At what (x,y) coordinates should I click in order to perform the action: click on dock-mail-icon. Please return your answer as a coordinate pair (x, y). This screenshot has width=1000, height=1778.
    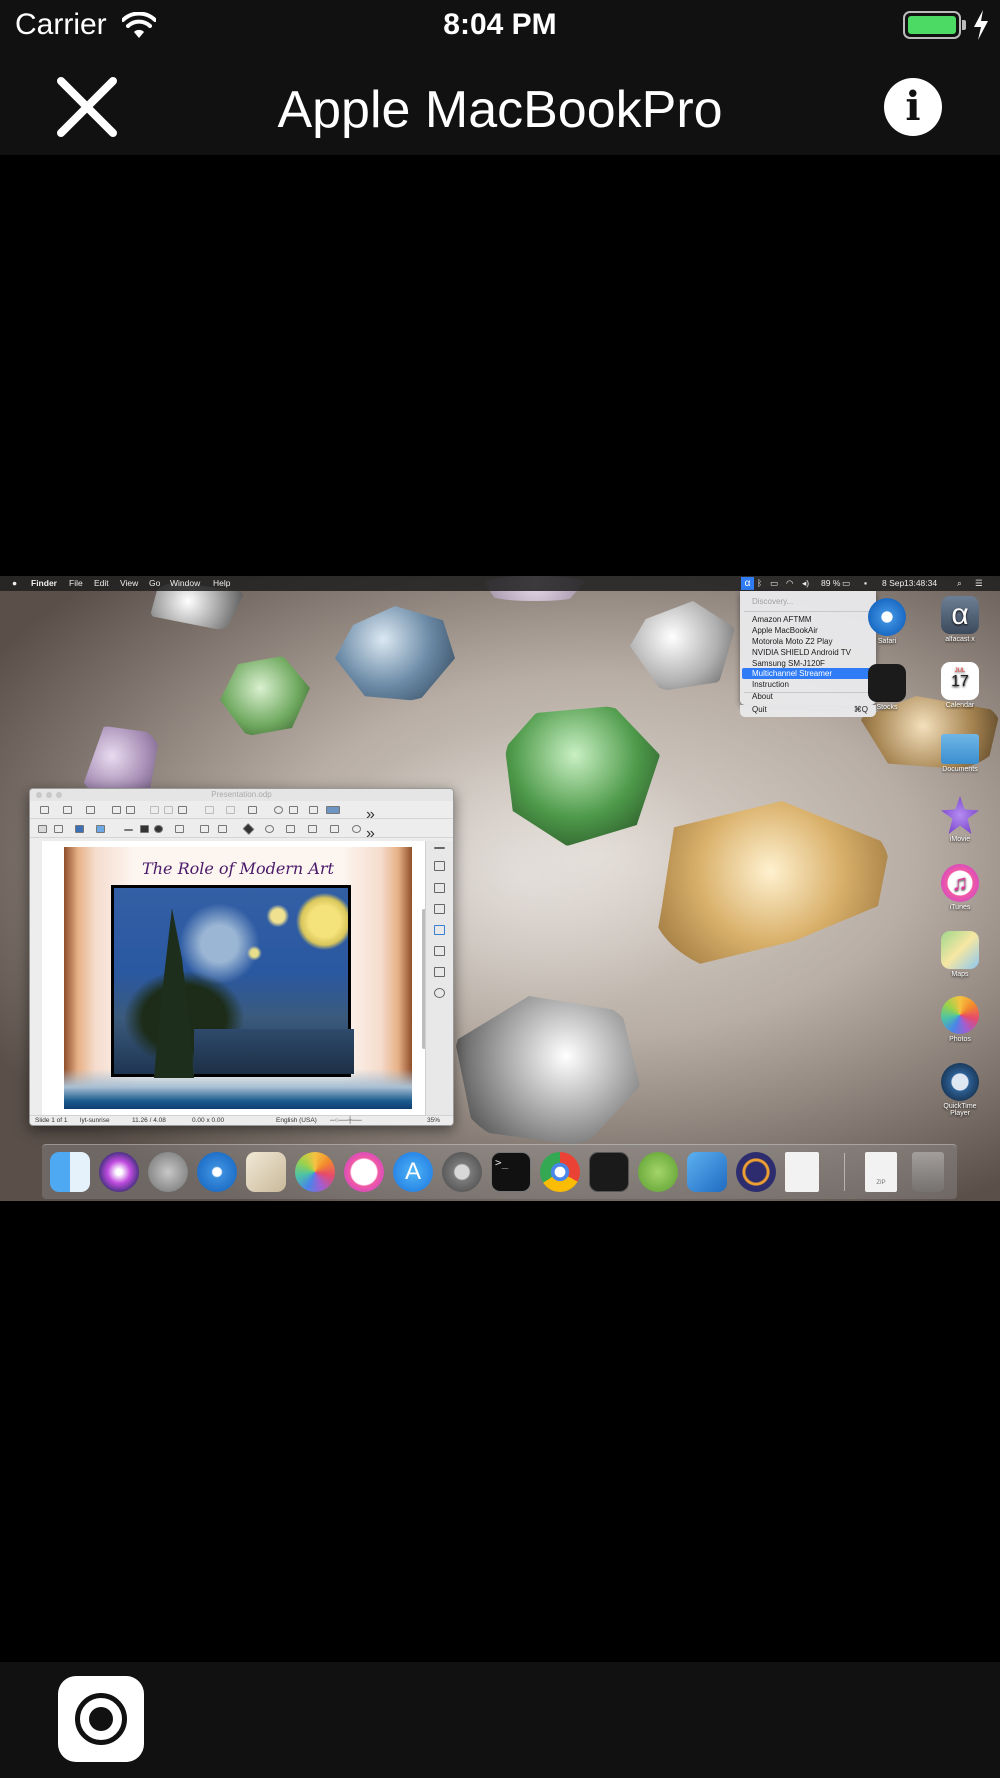
    Looking at the image, I should click on (266, 1172).